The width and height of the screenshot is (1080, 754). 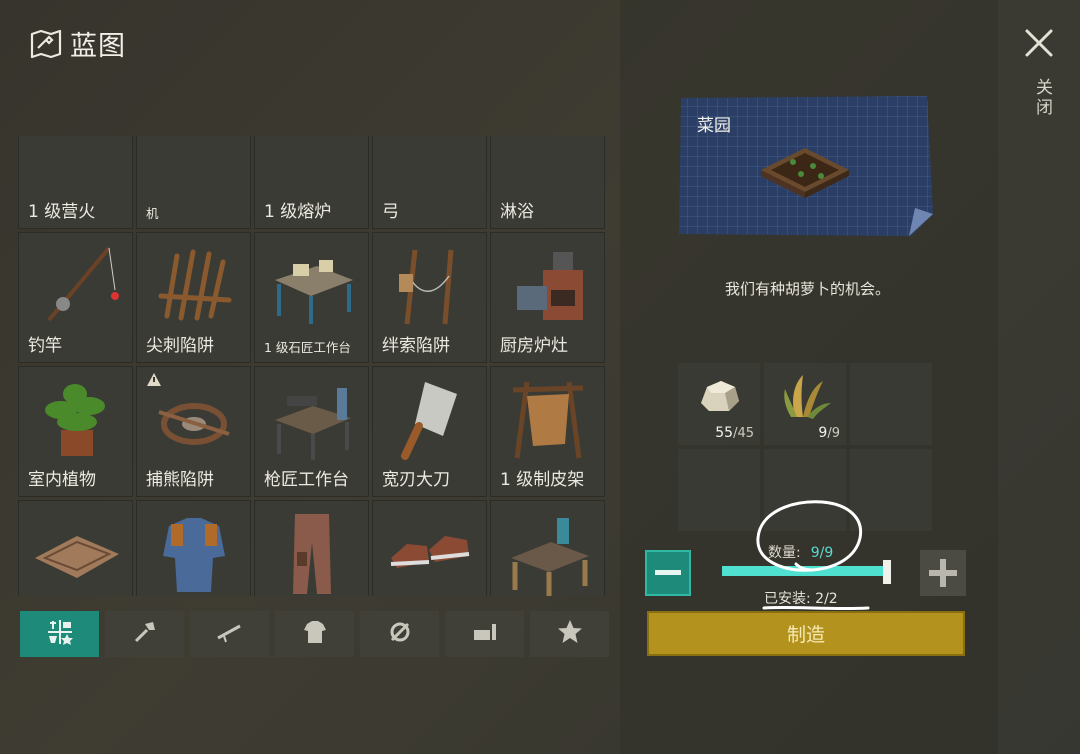 What do you see at coordinates (390, 212) in the screenshot?
I see `blueprint-label: 弓` at bounding box center [390, 212].